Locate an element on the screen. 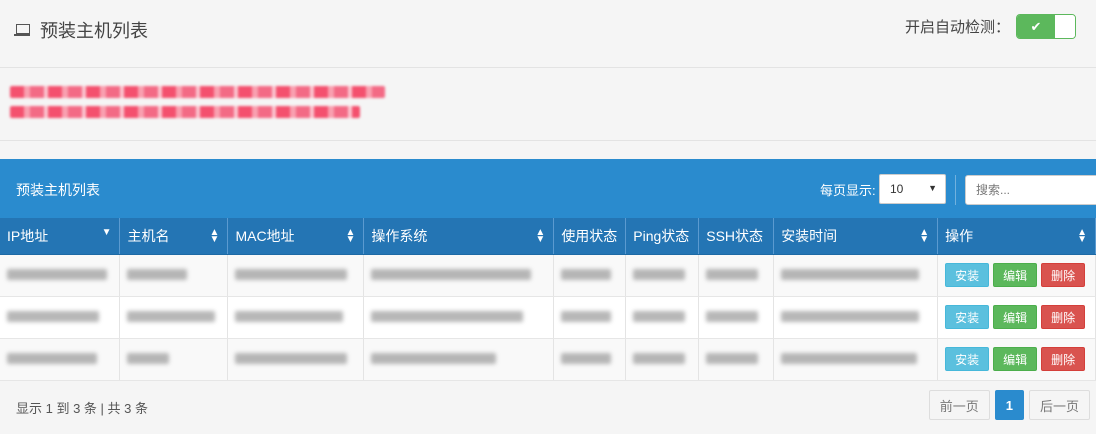 The height and width of the screenshot is (434, 1096). mac-cell is located at coordinates (296, 359).